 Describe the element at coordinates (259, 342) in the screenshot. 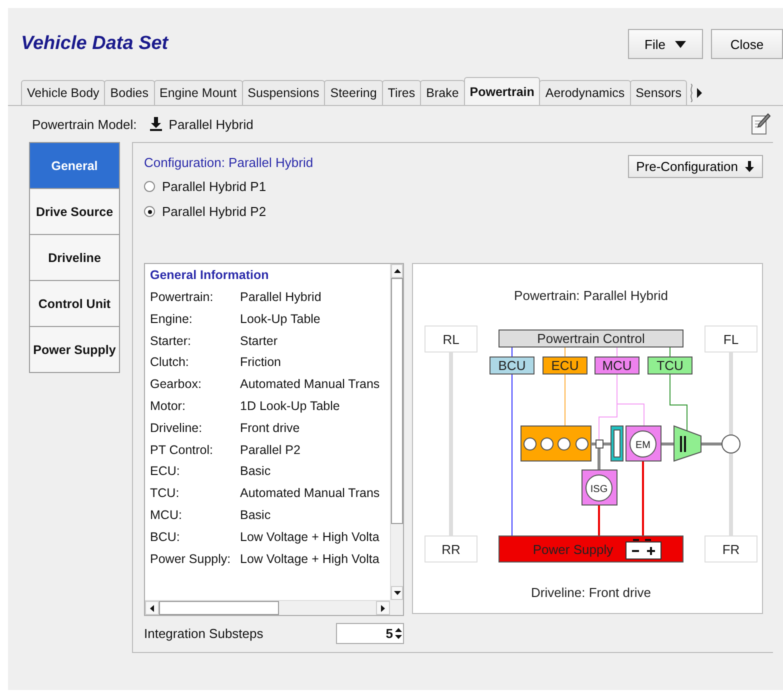

I see `info-value: Starter` at that location.